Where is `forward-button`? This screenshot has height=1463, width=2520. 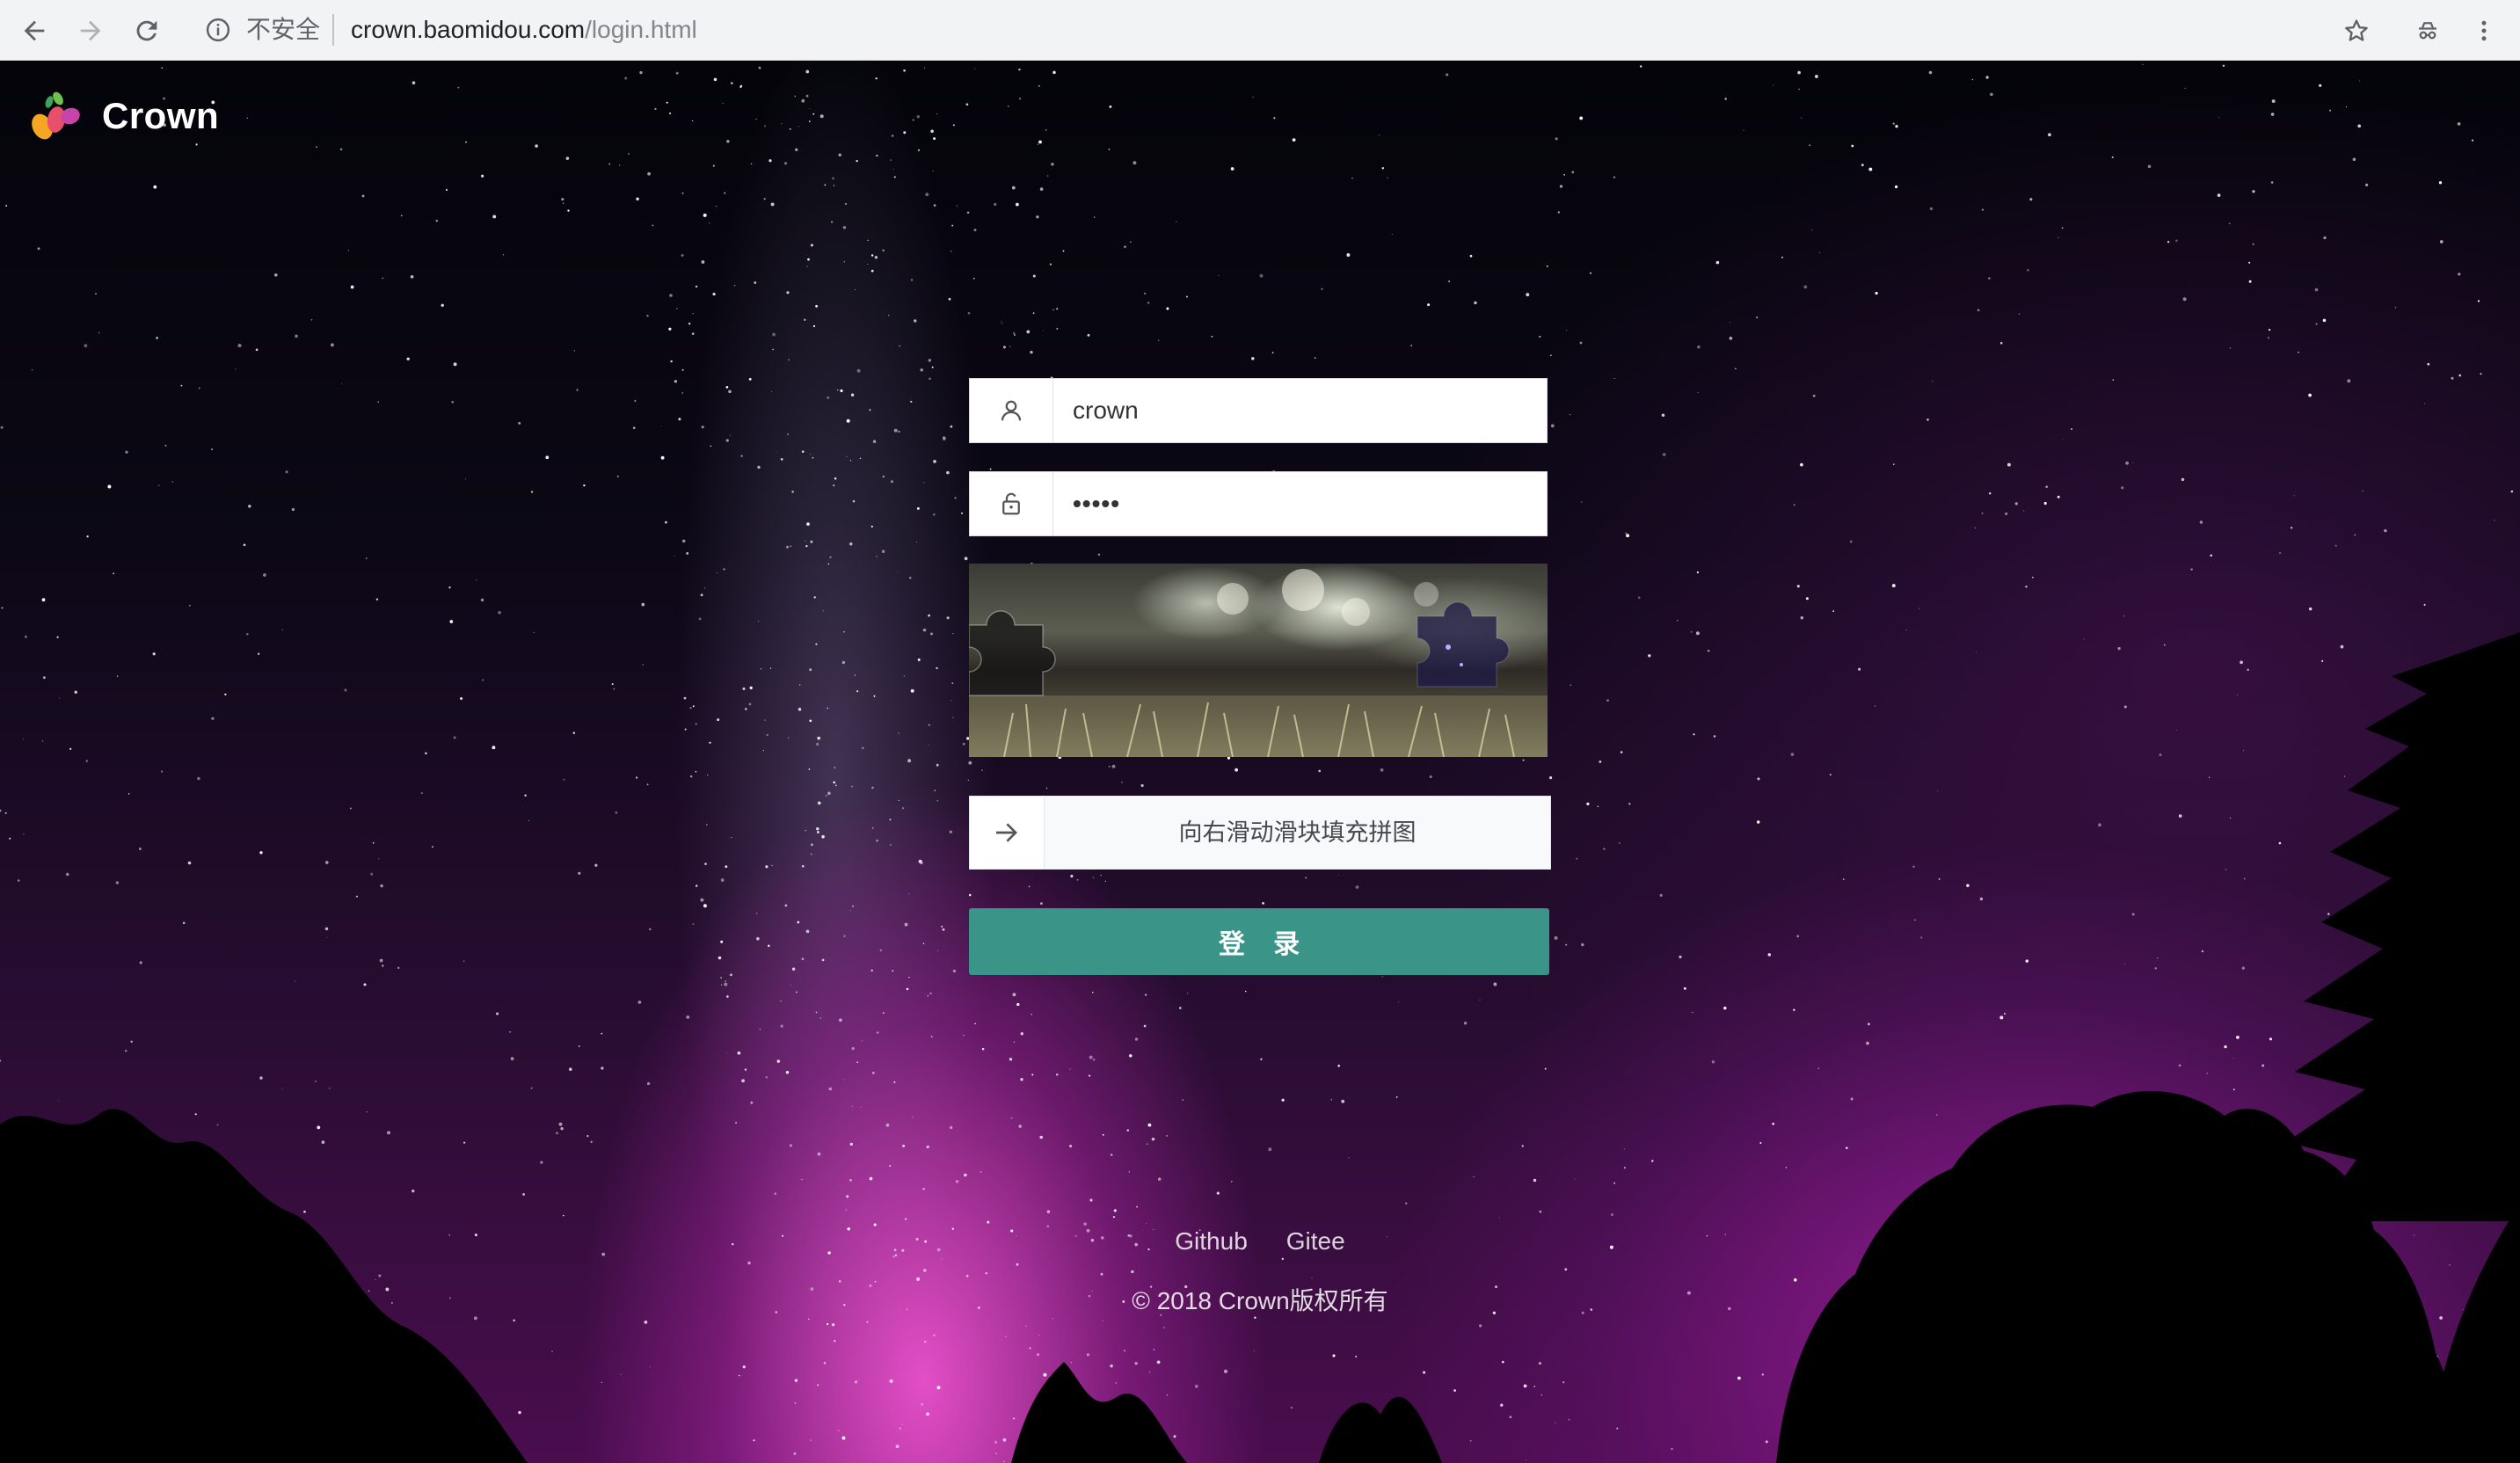
forward-button is located at coordinates (90, 30).